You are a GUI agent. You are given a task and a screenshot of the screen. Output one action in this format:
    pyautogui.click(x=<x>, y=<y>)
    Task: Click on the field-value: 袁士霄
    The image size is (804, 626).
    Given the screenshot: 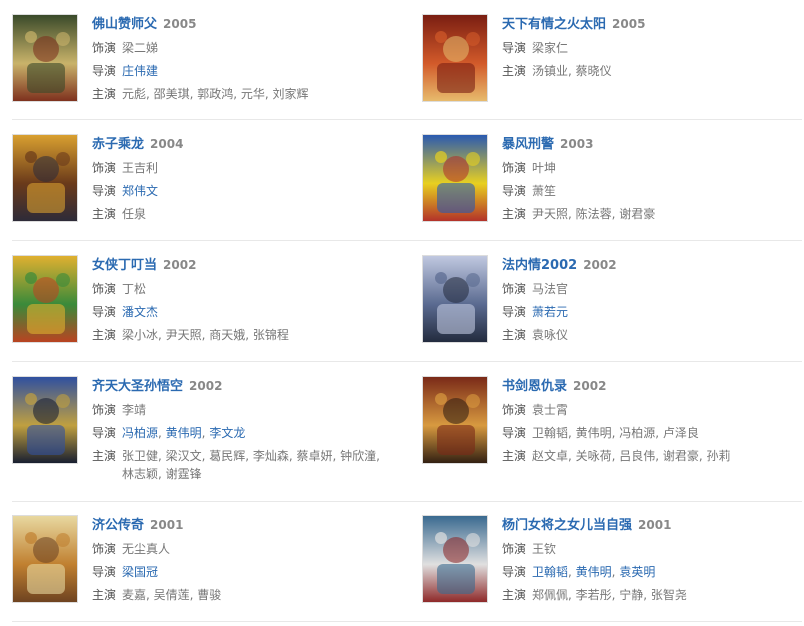 What is the action you would take?
    pyautogui.click(x=550, y=410)
    